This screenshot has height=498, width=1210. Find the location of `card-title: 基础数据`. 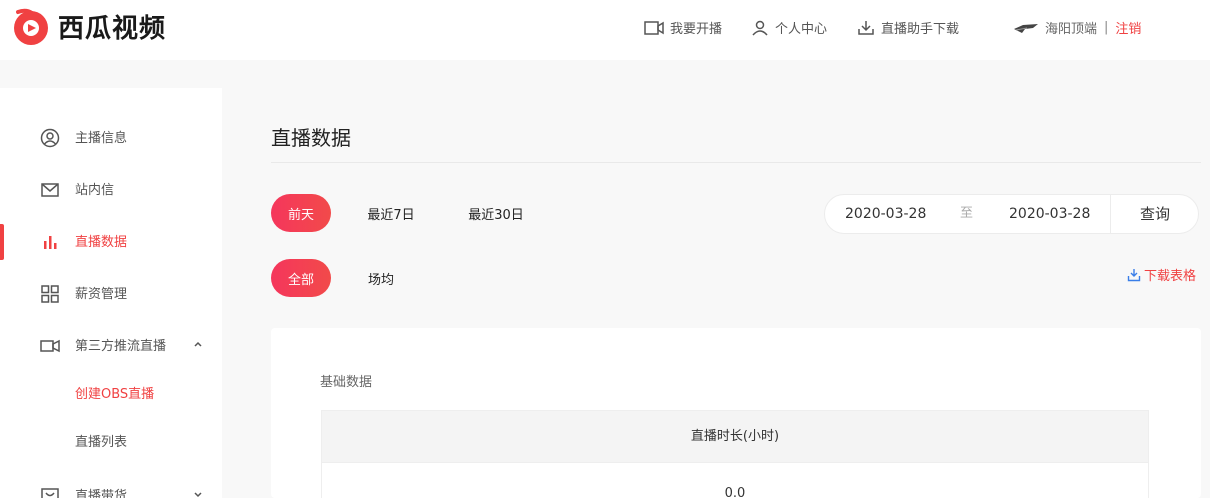

card-title: 基础数据 is located at coordinates (346, 382).